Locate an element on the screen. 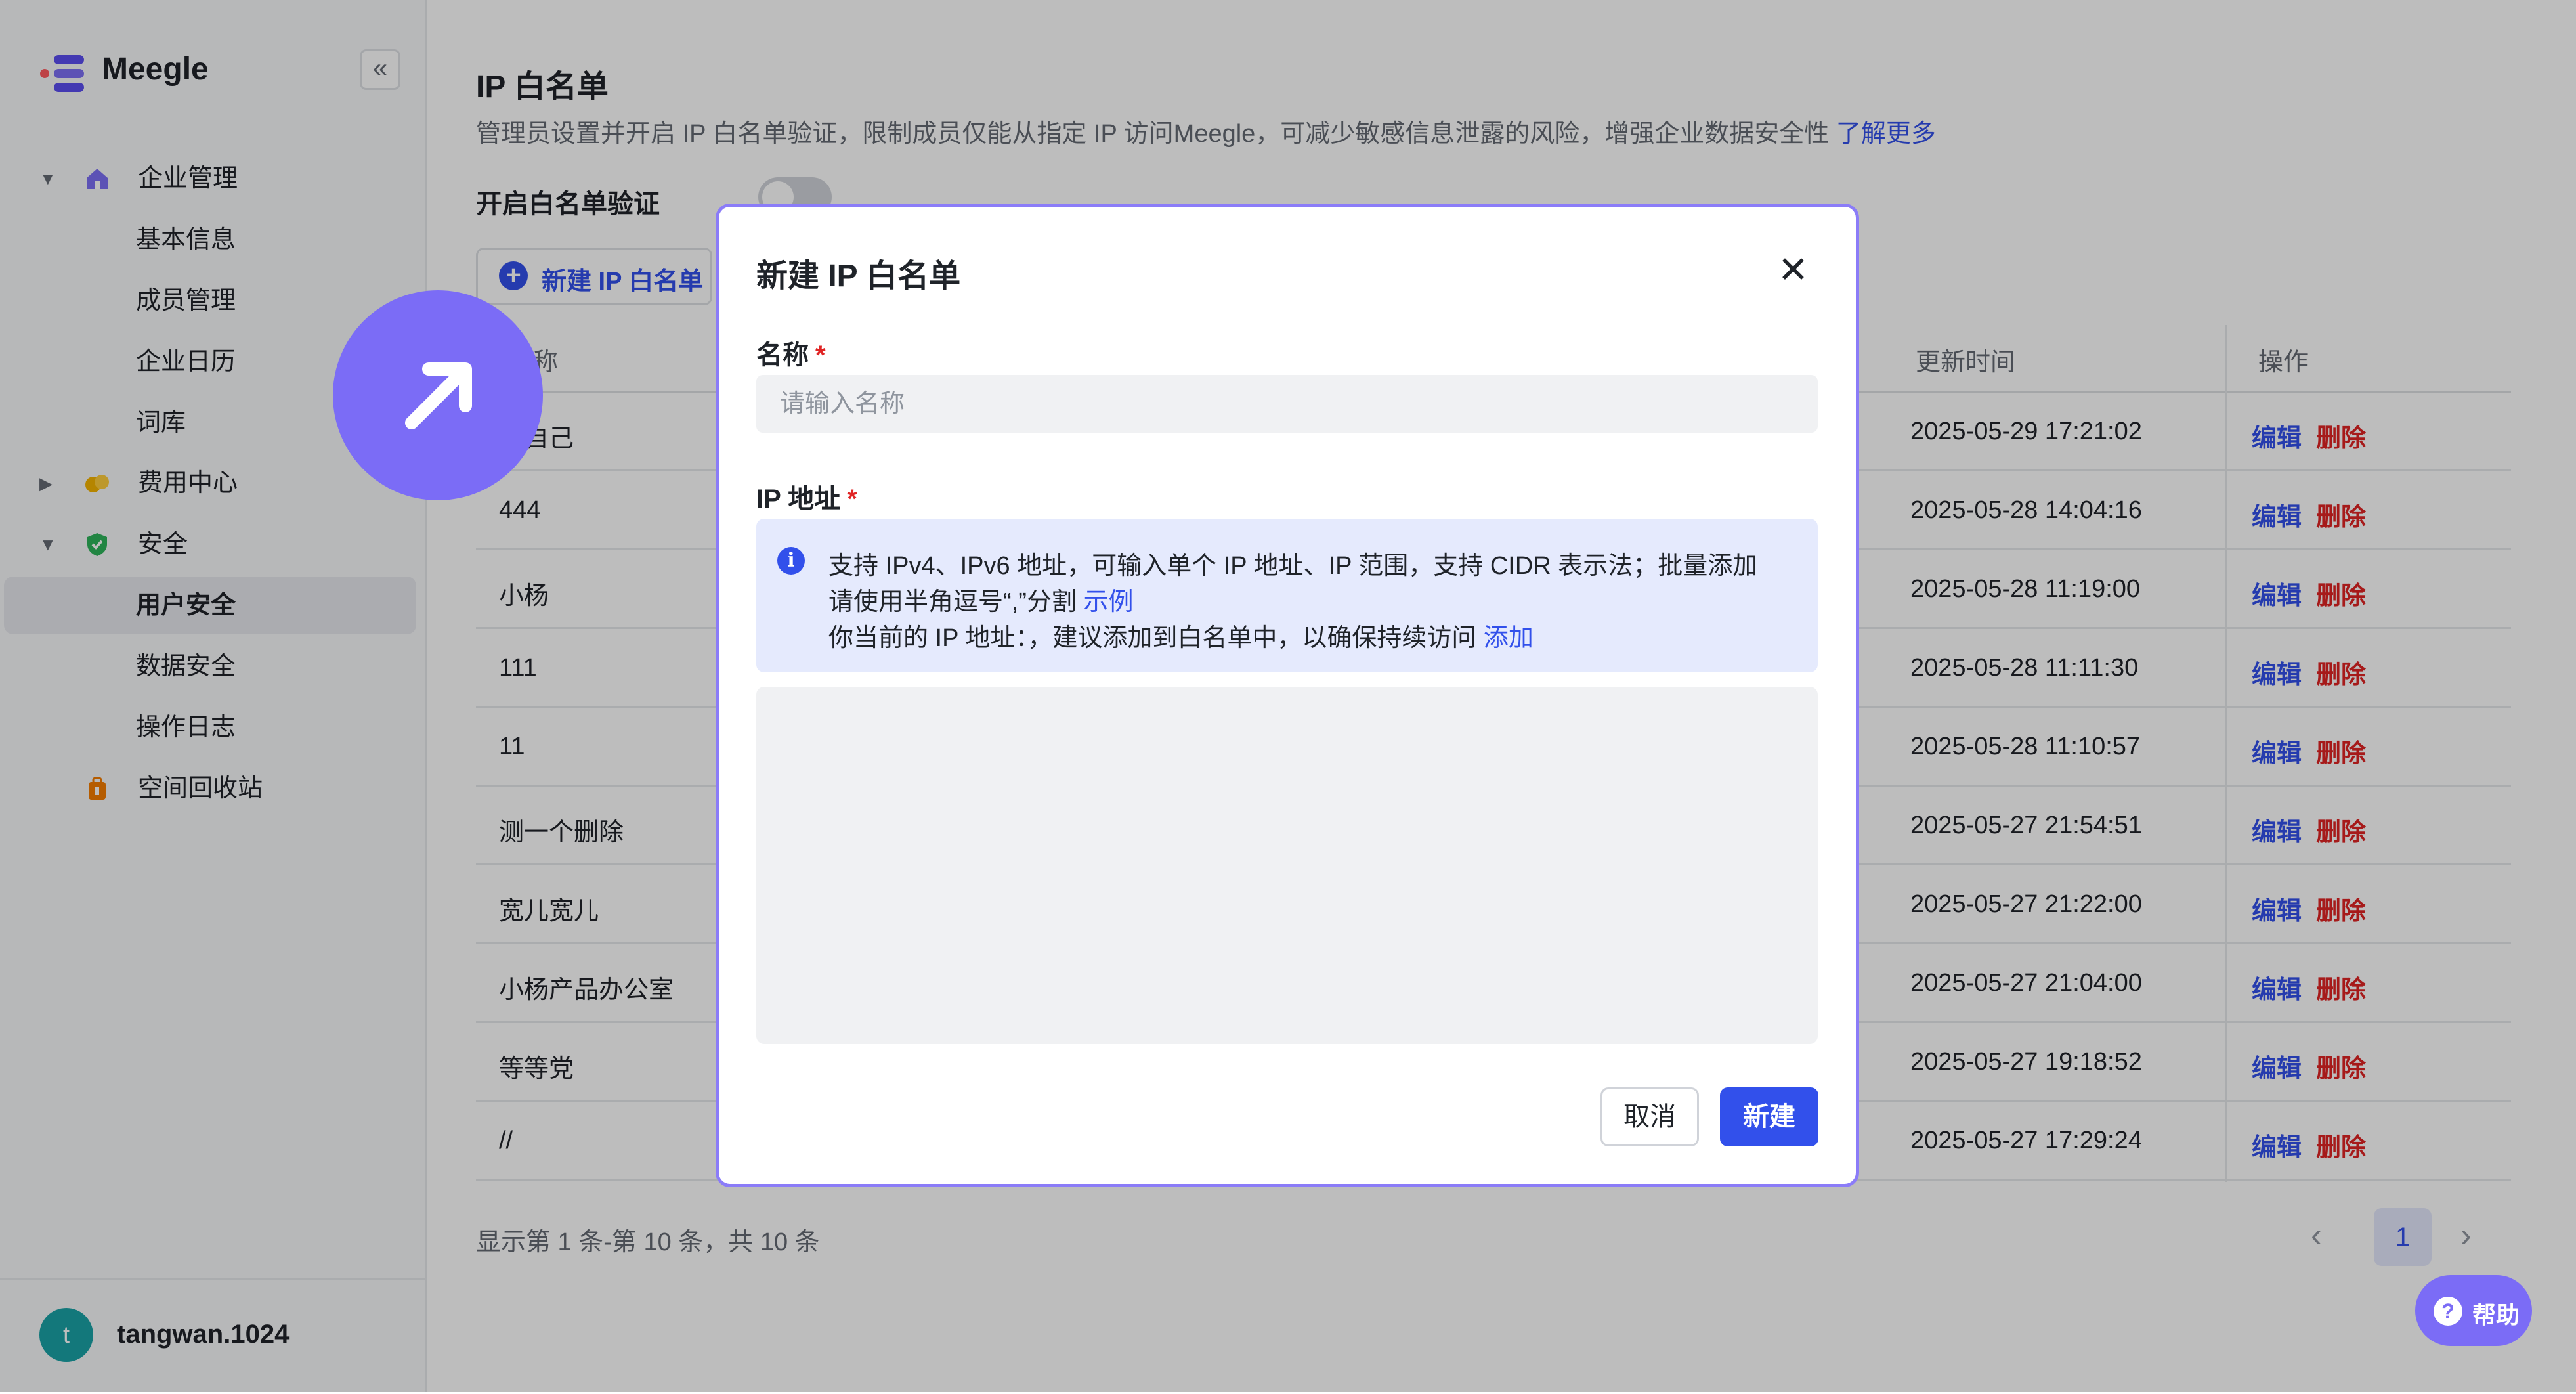 Image resolution: width=2576 pixels, height=1394 pixels. question-icon: ? is located at coordinates (2448, 1311).